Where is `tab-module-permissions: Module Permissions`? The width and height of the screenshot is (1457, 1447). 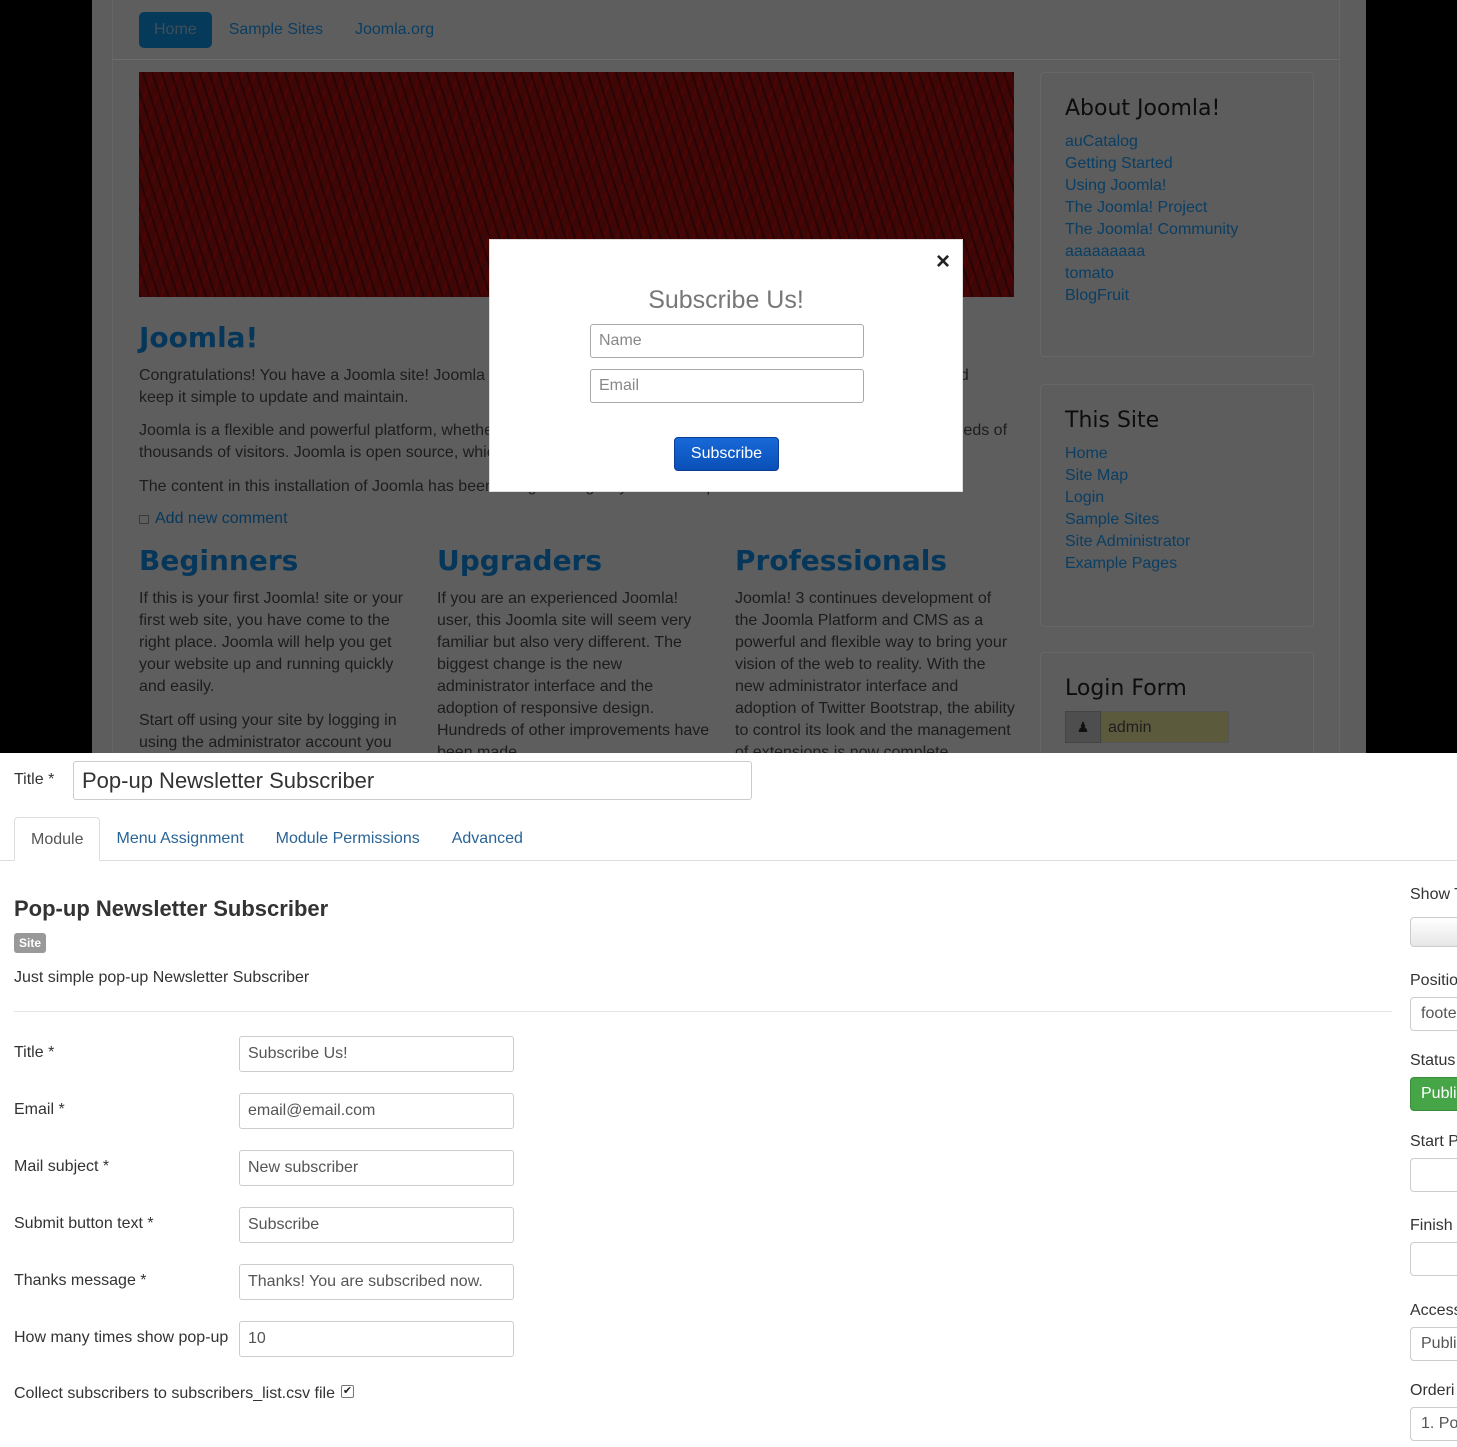
tab-module-permissions: Module Permissions is located at coordinates (348, 839).